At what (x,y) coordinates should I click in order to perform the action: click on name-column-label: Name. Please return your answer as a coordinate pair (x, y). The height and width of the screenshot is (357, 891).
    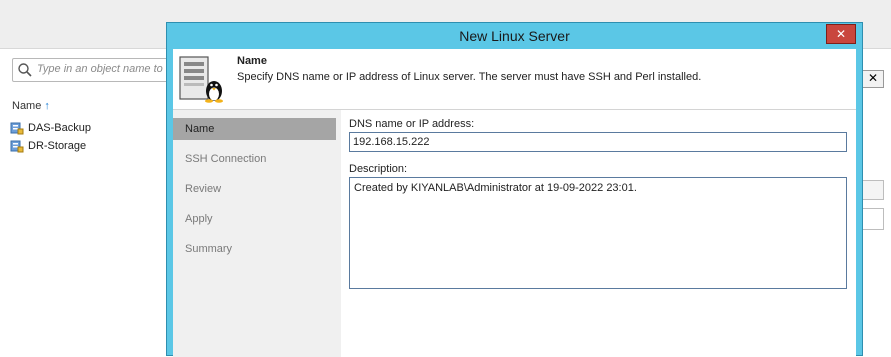
    Looking at the image, I should click on (27, 106).